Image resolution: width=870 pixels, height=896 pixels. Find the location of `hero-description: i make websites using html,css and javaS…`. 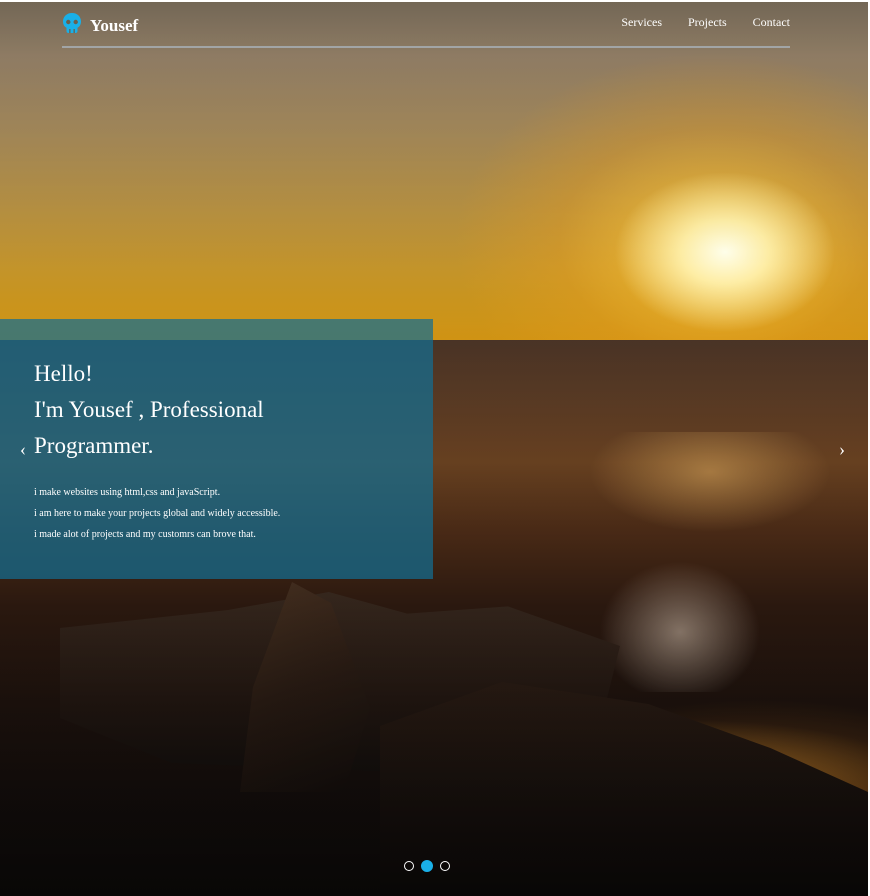

hero-description: i make websites using html,css and javaS… is located at coordinates (229, 513).